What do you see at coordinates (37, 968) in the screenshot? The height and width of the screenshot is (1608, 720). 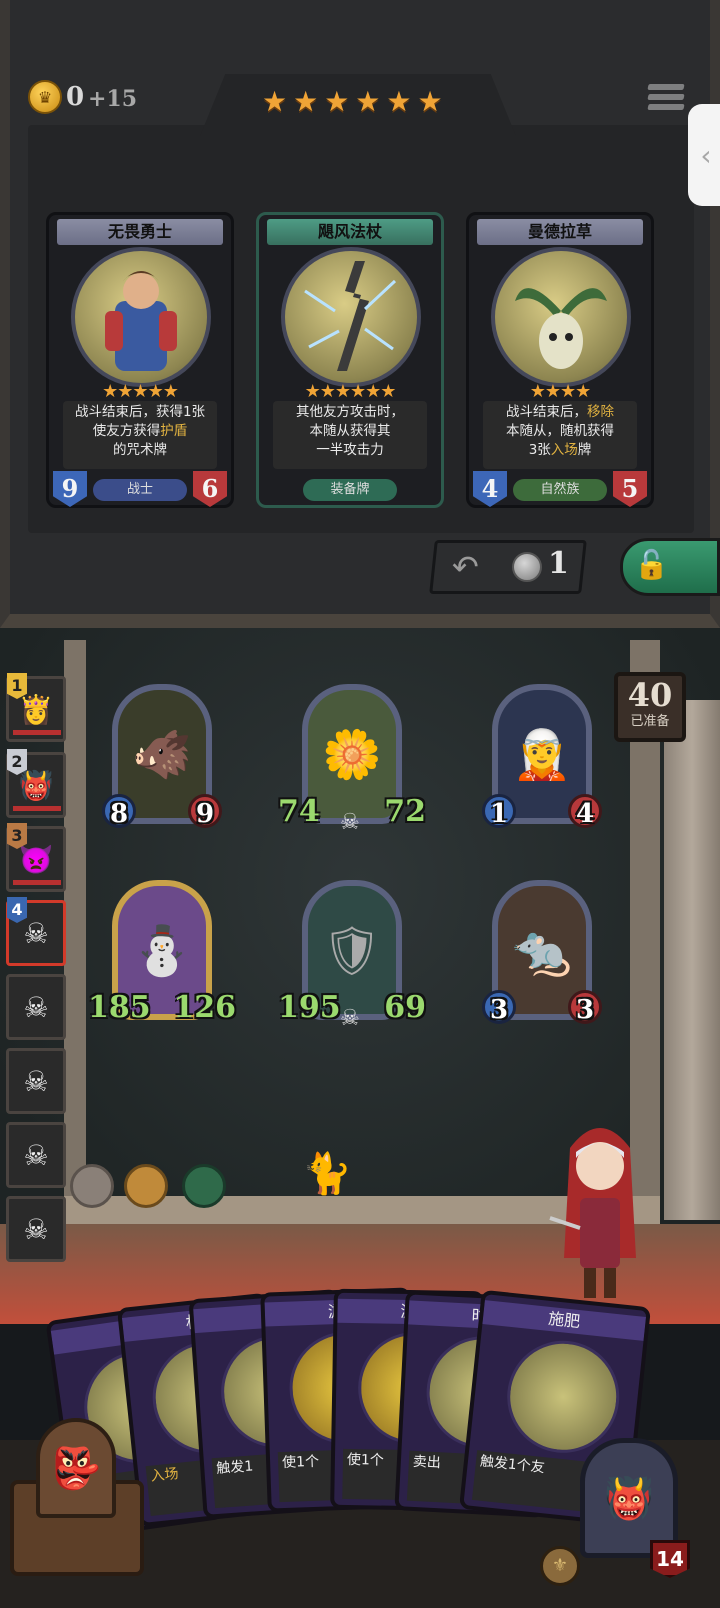 I see `opponent-list: 👸 1 👹 2 👿 3 ☠ 4 ☠ ☠ ☠ ☠` at bounding box center [37, 968].